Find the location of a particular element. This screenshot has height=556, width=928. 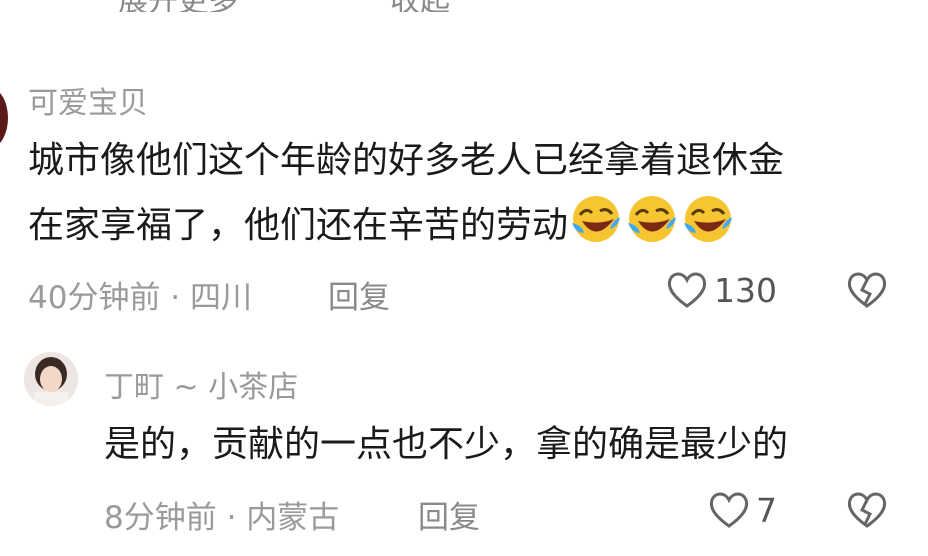

comment-location: 四川 is located at coordinates (221, 298).